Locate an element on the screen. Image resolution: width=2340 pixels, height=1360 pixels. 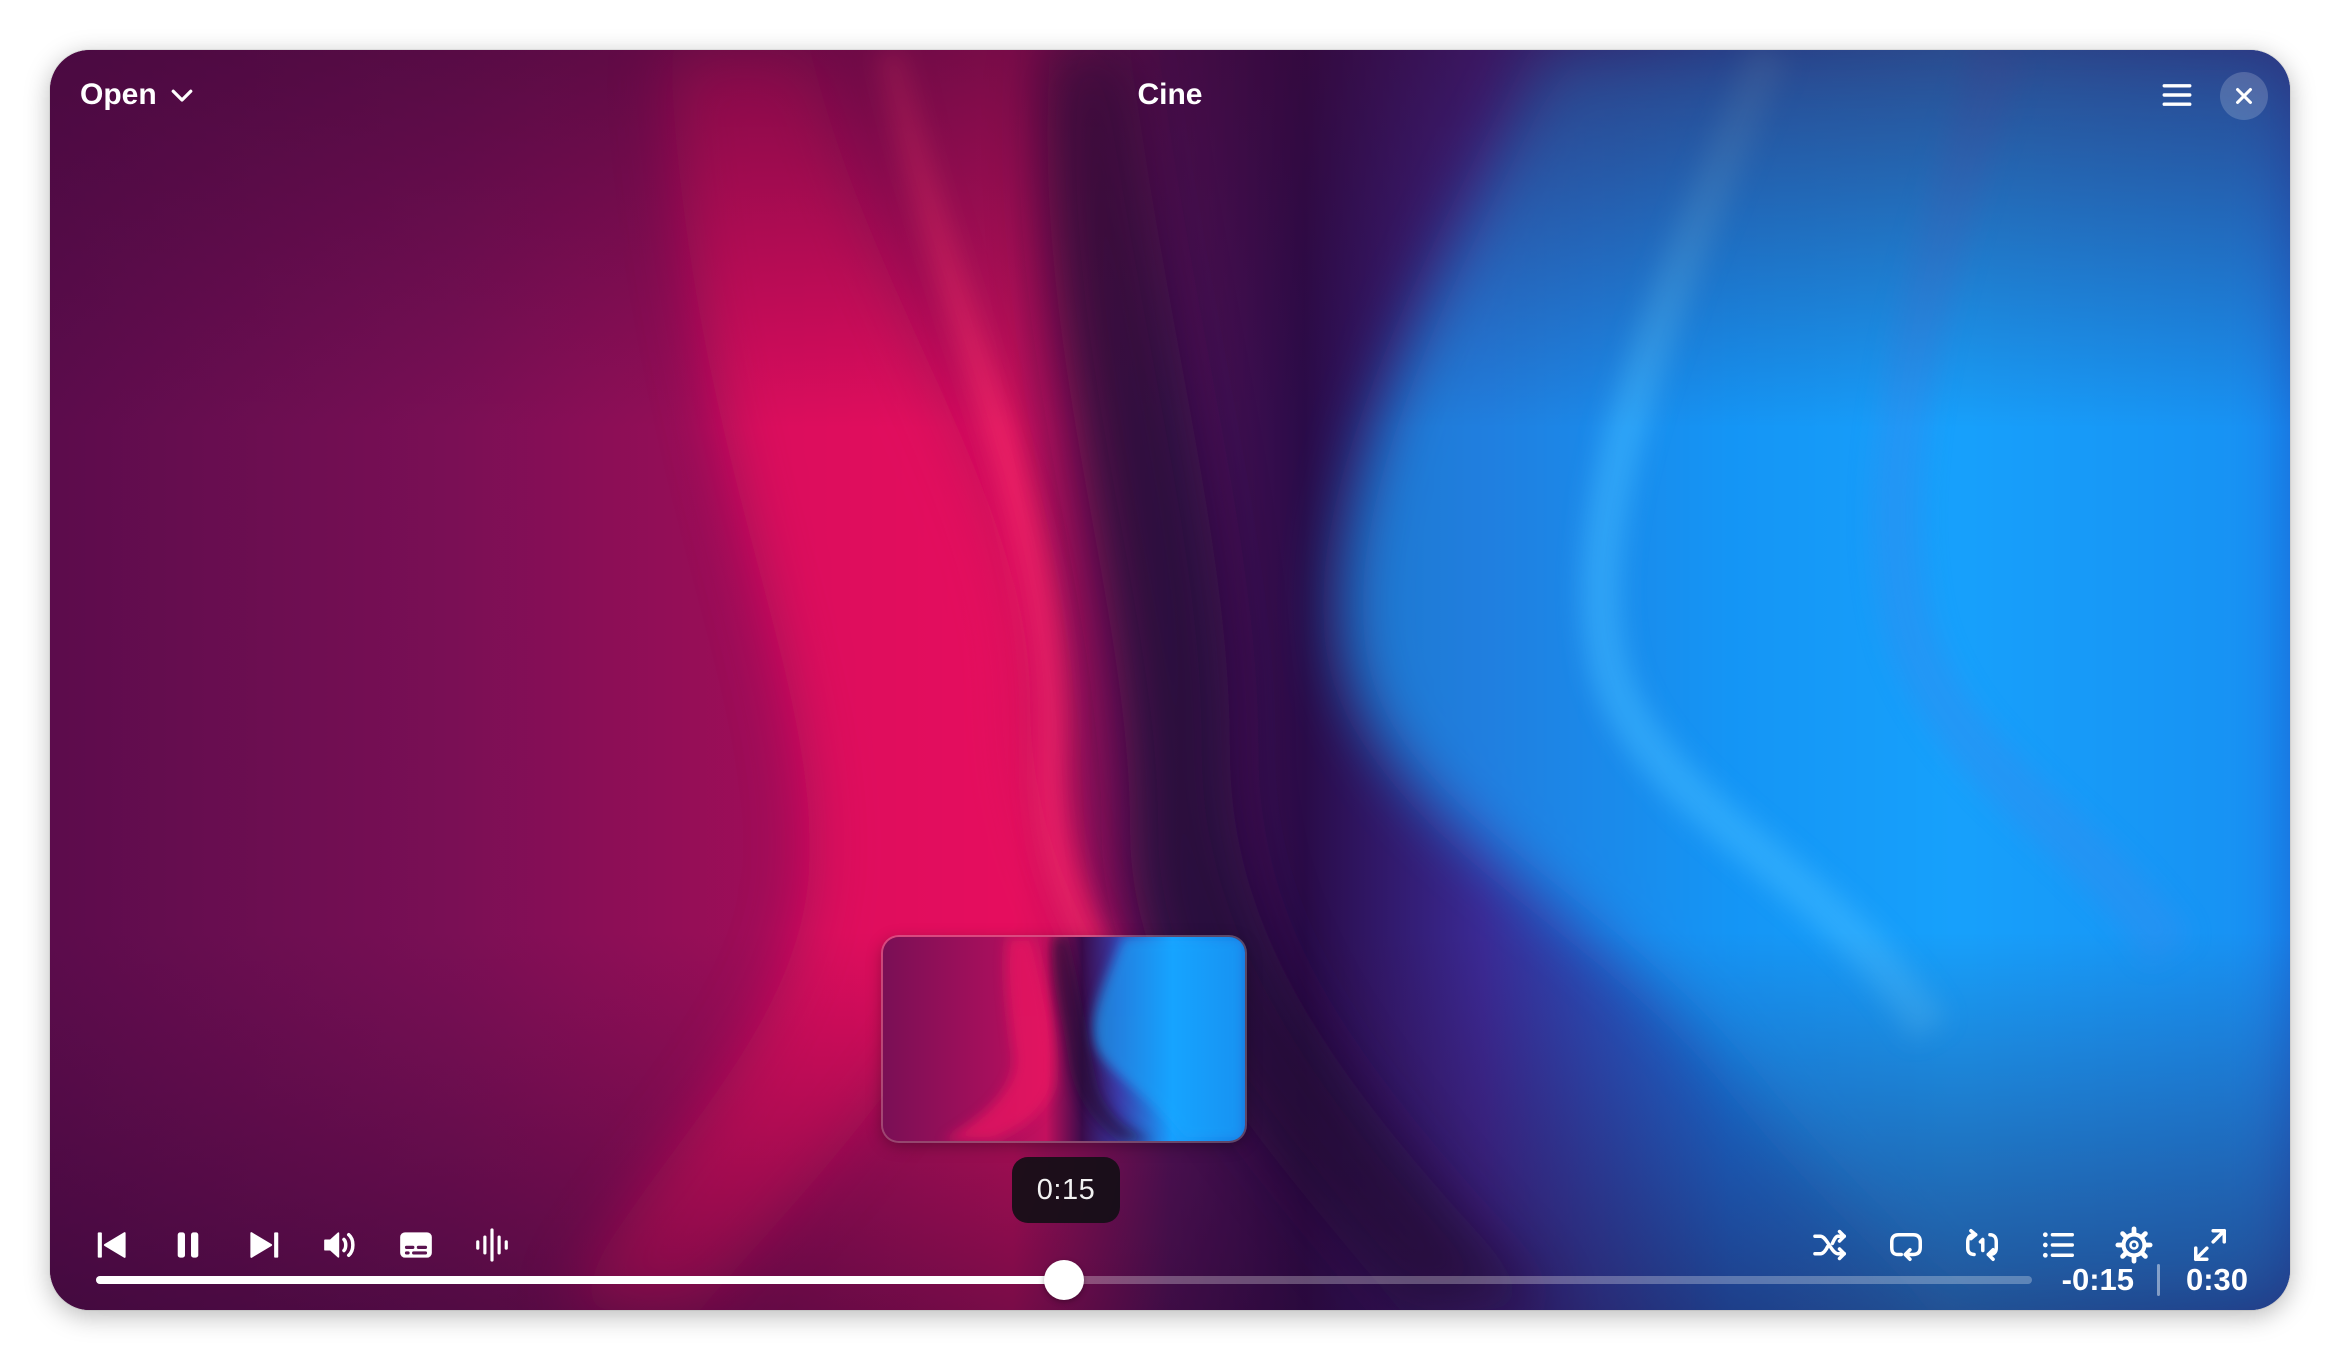
shuffle-icon is located at coordinates (1829, 1245).